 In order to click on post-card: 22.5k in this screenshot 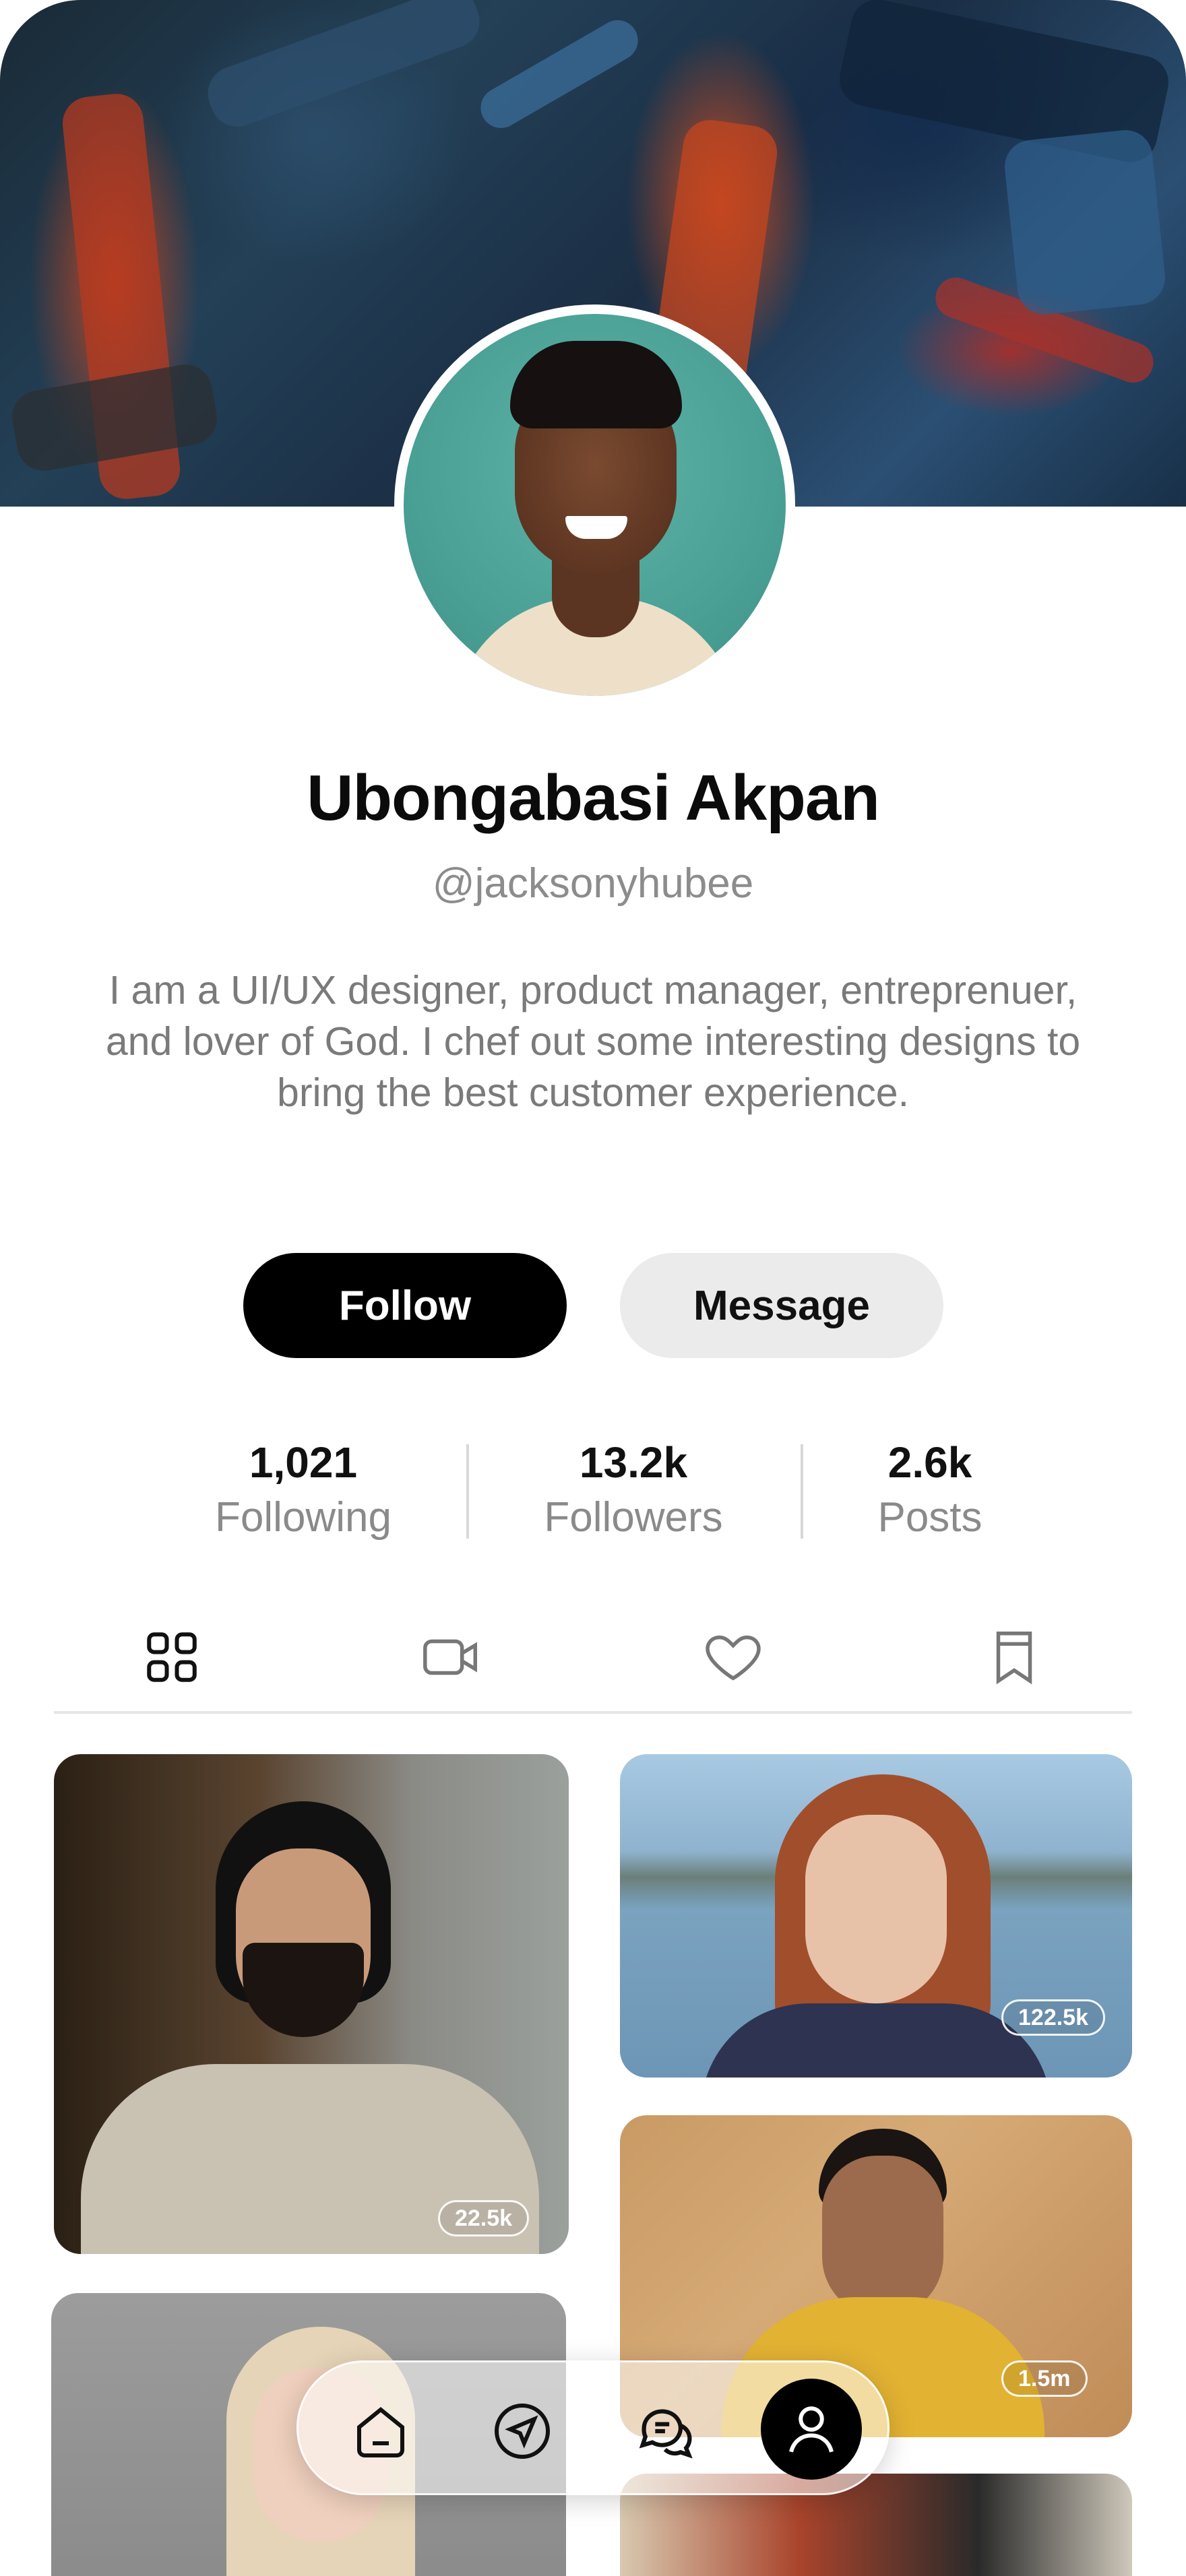, I will do `click(311, 2004)`.